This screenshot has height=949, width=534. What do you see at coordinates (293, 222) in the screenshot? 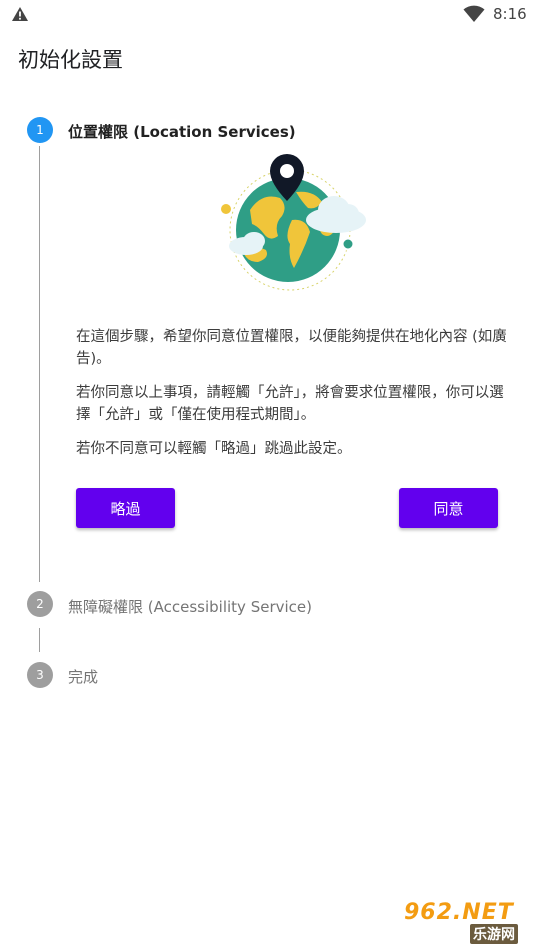
I see `globe-location-pin-illustration` at bounding box center [293, 222].